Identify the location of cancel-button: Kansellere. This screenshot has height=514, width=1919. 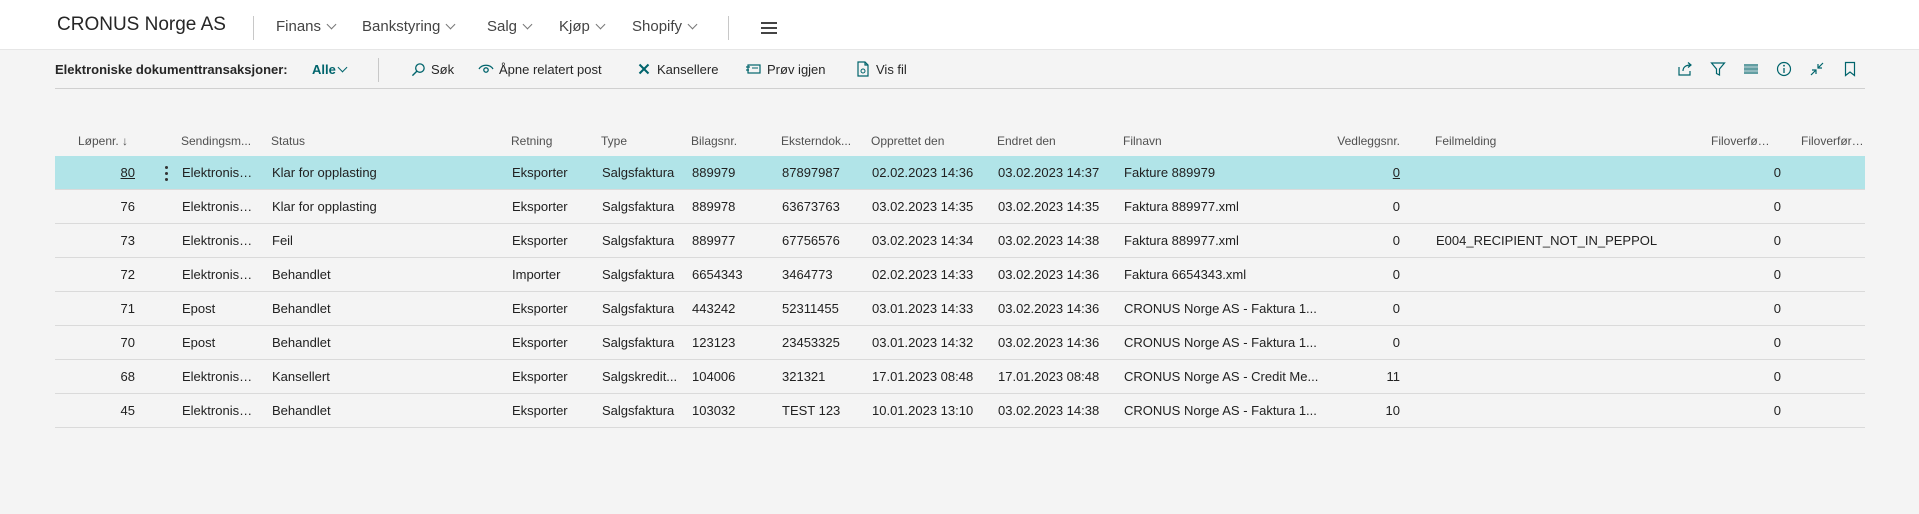
(677, 69).